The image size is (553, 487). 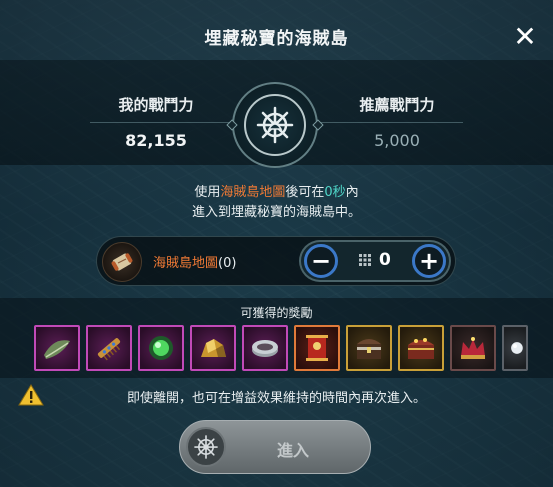 What do you see at coordinates (375, 261) in the screenshot?
I see `quantity-stepper: − 0 +` at bounding box center [375, 261].